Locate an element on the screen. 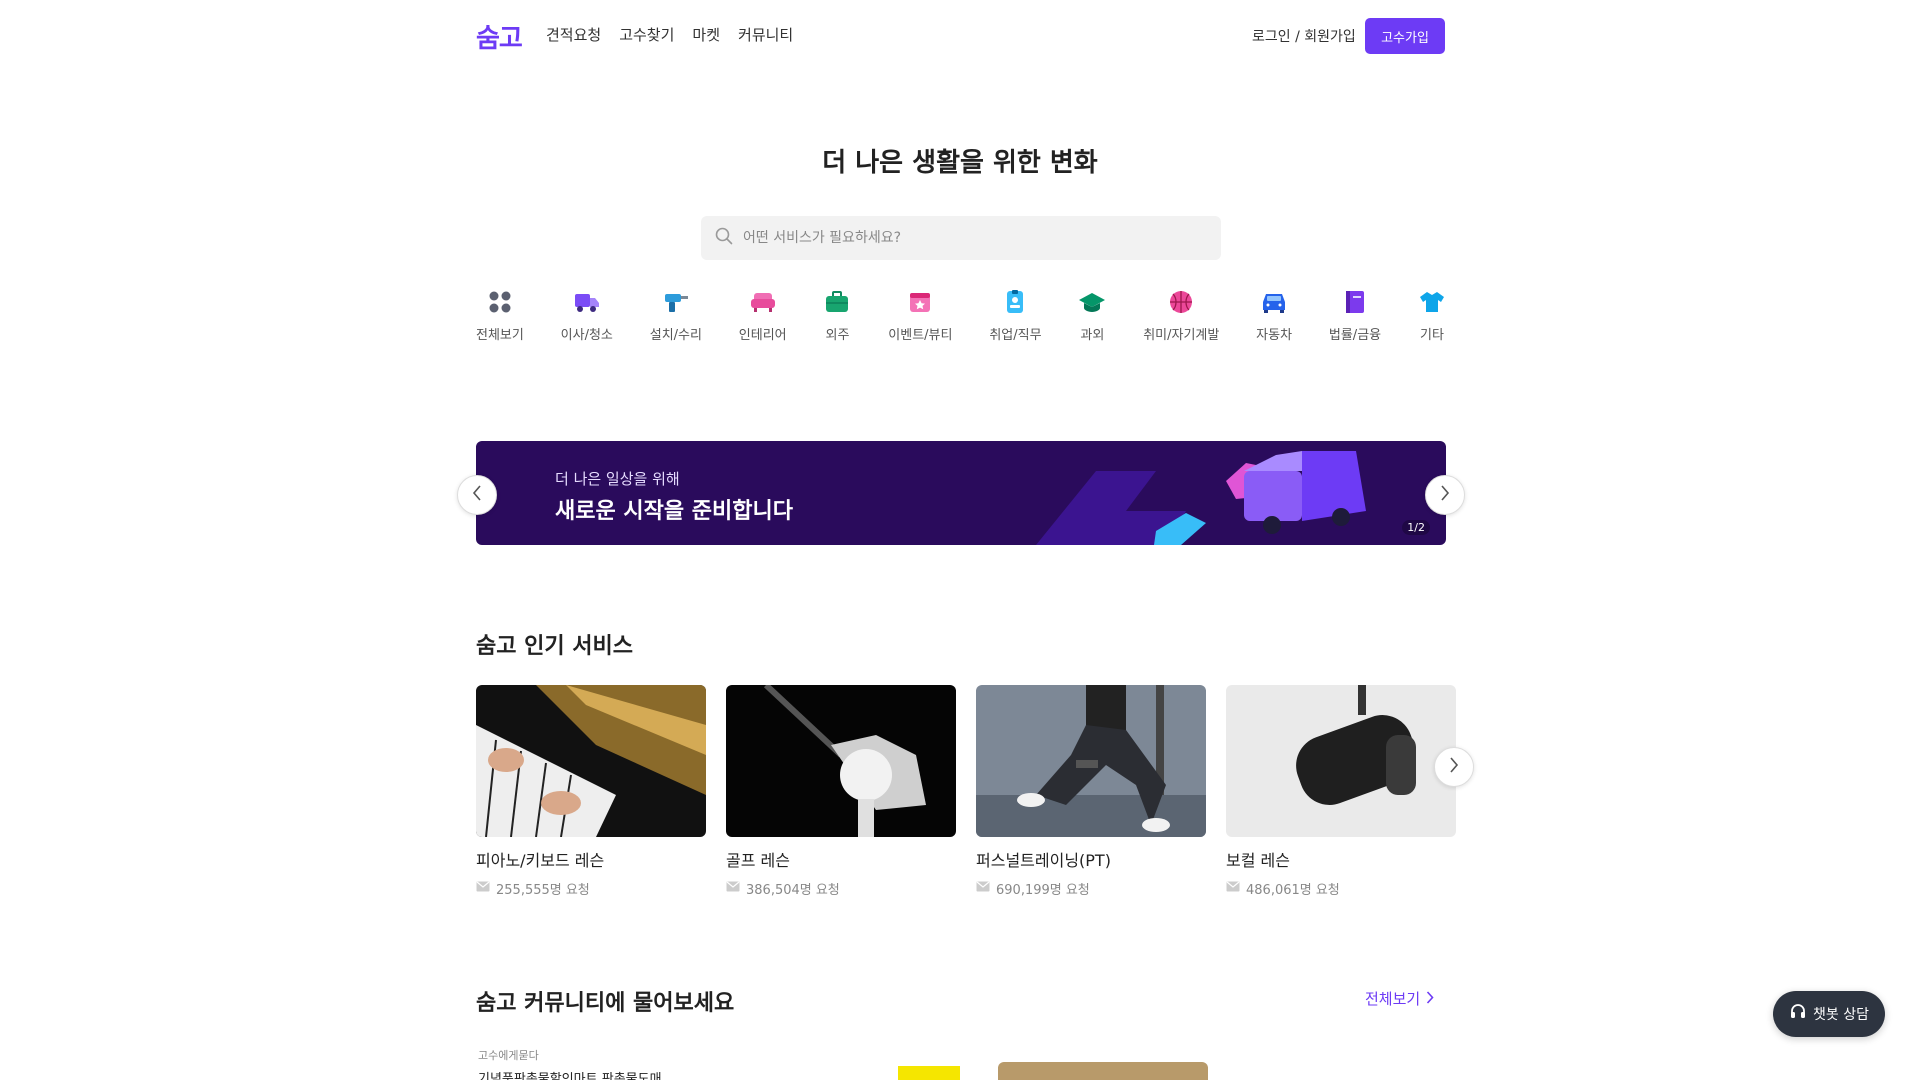 This screenshot has width=1920, height=1080. book-icon is located at coordinates (1355, 302).